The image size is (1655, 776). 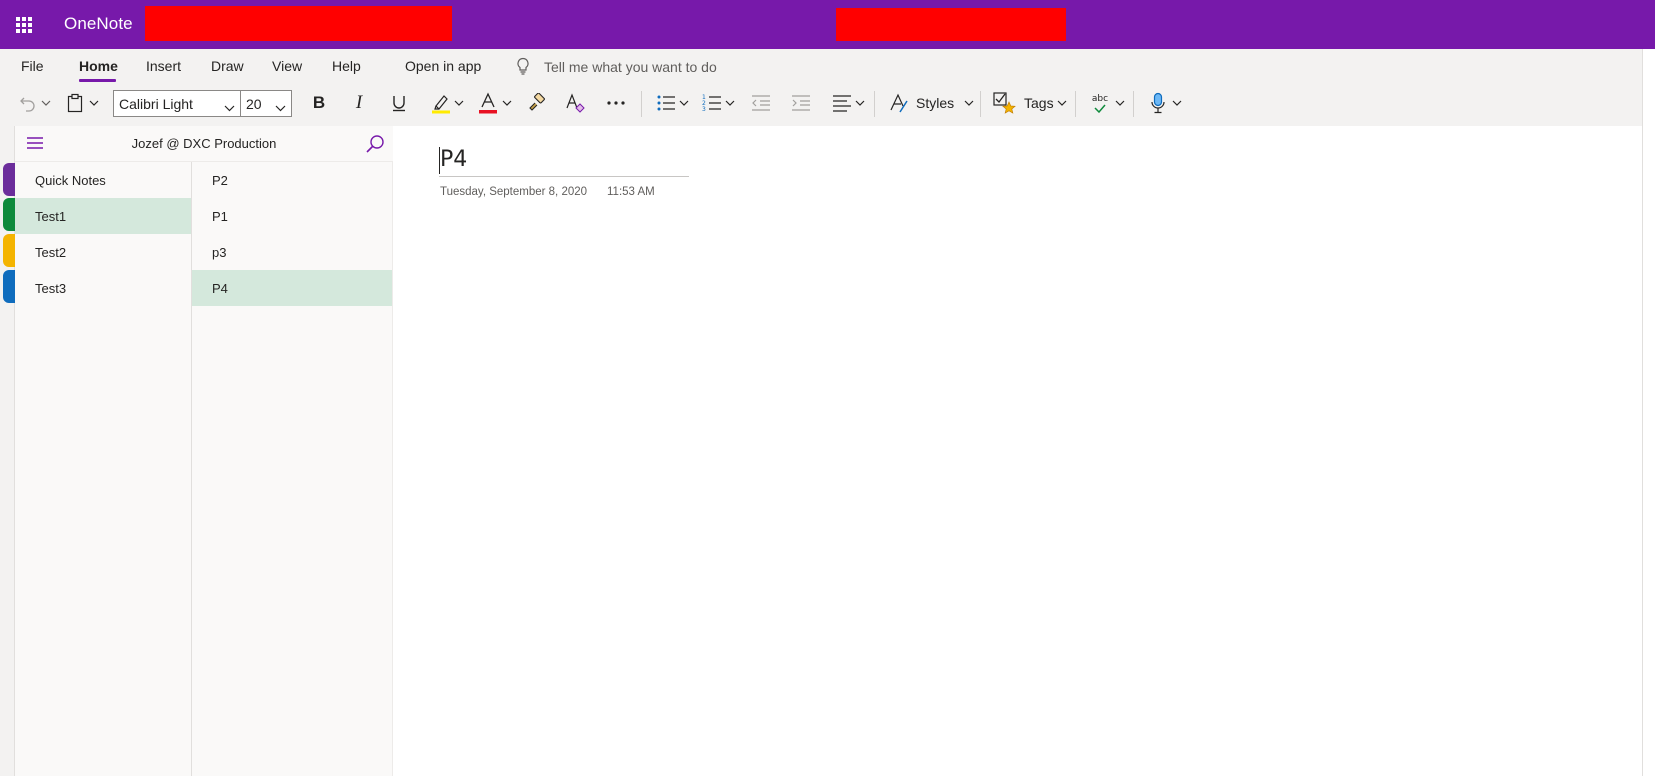 What do you see at coordinates (443, 66) in the screenshot?
I see `open-in-app-button: Open in app` at bounding box center [443, 66].